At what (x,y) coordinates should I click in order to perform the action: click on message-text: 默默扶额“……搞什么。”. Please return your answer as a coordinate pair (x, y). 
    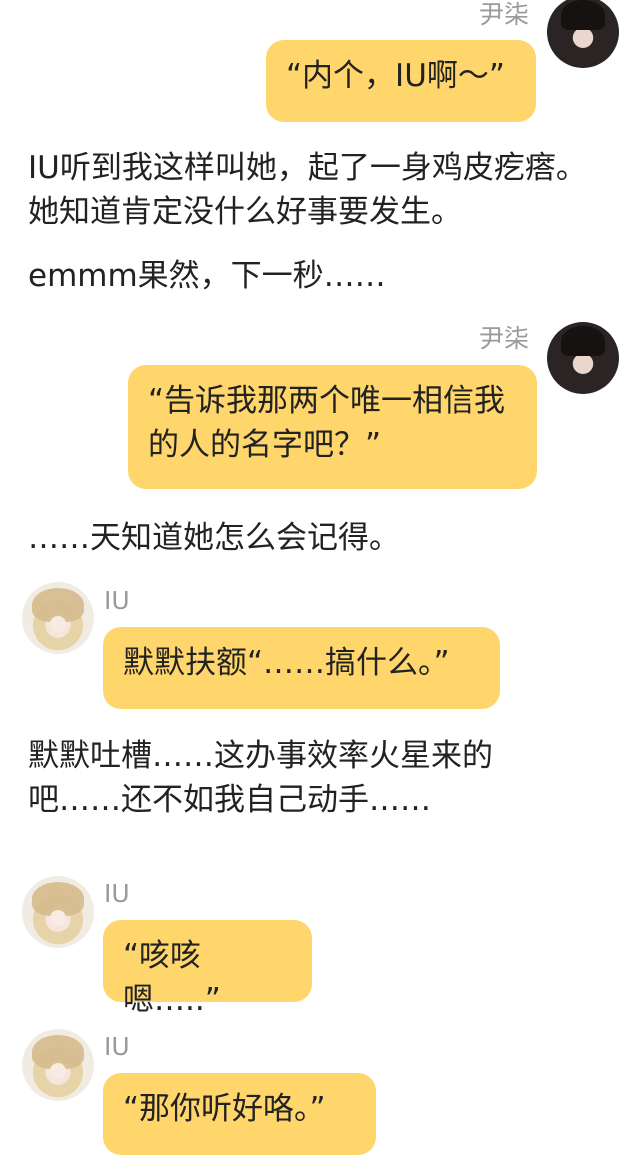
    Looking at the image, I should click on (286, 663).